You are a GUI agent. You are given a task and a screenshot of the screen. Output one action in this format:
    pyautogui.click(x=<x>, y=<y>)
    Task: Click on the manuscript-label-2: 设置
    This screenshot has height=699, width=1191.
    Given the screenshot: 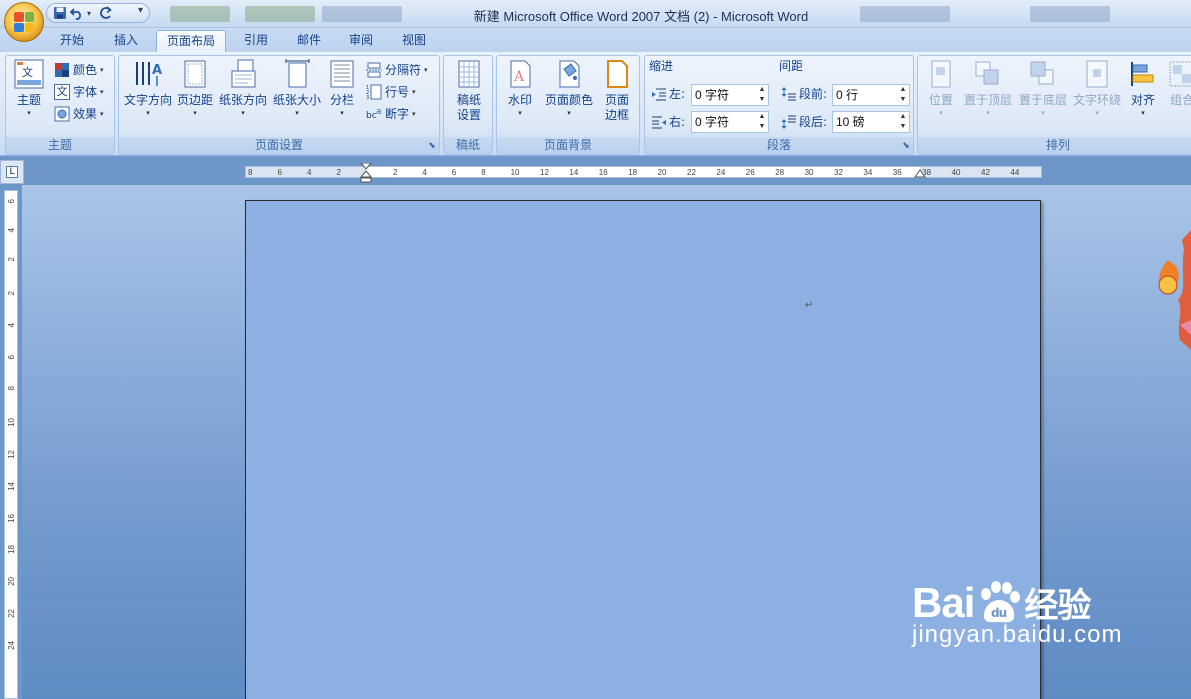 What is the action you would take?
    pyautogui.click(x=468, y=115)
    